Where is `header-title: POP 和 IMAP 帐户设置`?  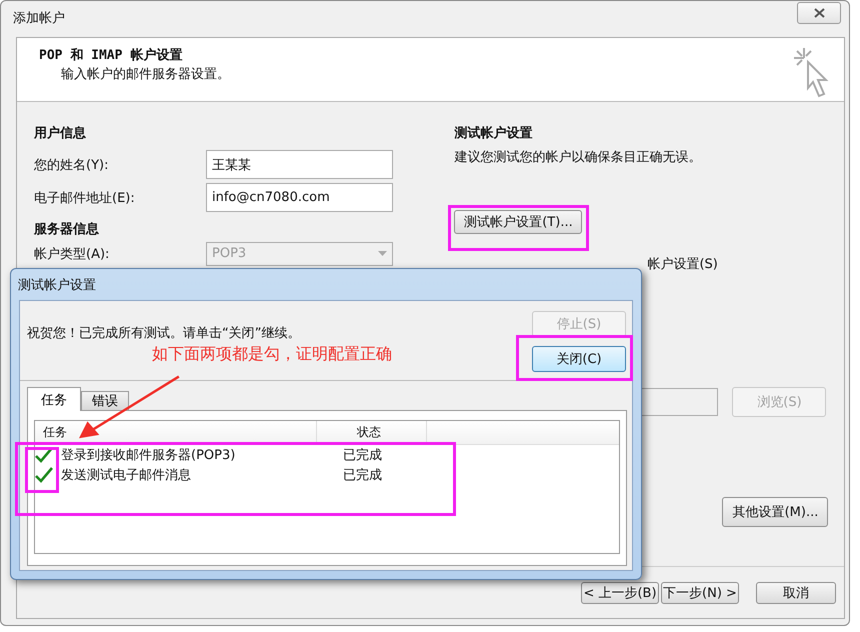 header-title: POP 和 IMAP 帐户设置 is located at coordinates (111, 55).